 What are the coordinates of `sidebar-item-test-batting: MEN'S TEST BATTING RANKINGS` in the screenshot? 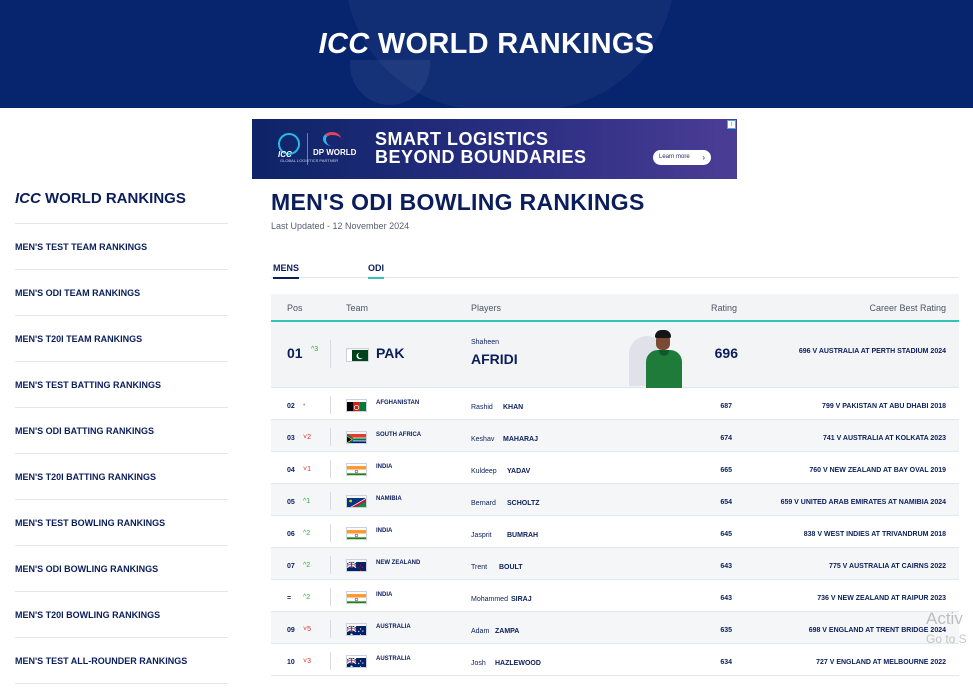 It's located at (121, 385).